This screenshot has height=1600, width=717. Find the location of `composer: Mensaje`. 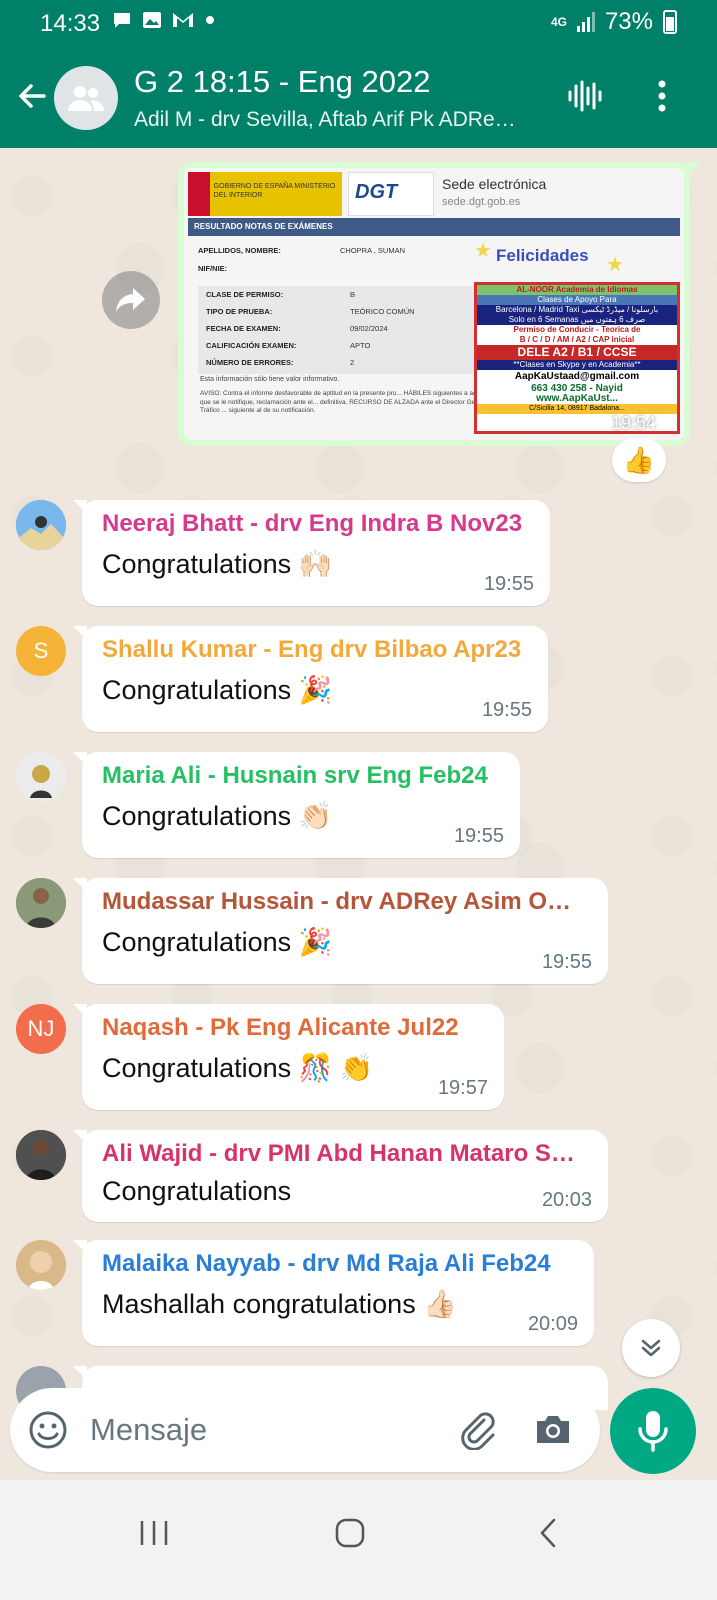

composer: Mensaje is located at coordinates (358, 1430).